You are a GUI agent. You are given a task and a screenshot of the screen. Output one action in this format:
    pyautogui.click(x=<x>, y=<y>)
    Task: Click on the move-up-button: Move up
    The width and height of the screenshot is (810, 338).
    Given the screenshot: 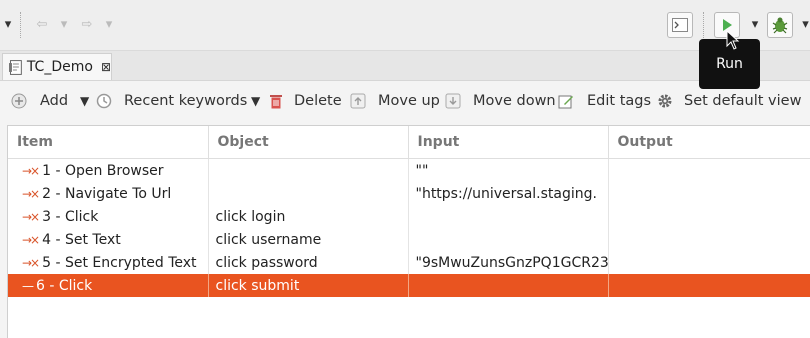 What is the action you would take?
    pyautogui.click(x=395, y=101)
    